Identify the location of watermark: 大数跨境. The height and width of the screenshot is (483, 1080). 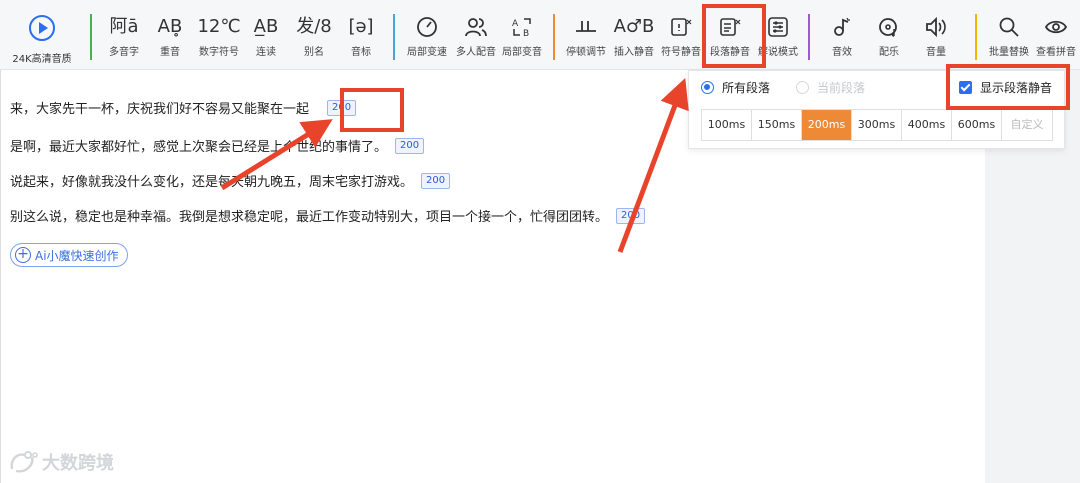
(61, 462).